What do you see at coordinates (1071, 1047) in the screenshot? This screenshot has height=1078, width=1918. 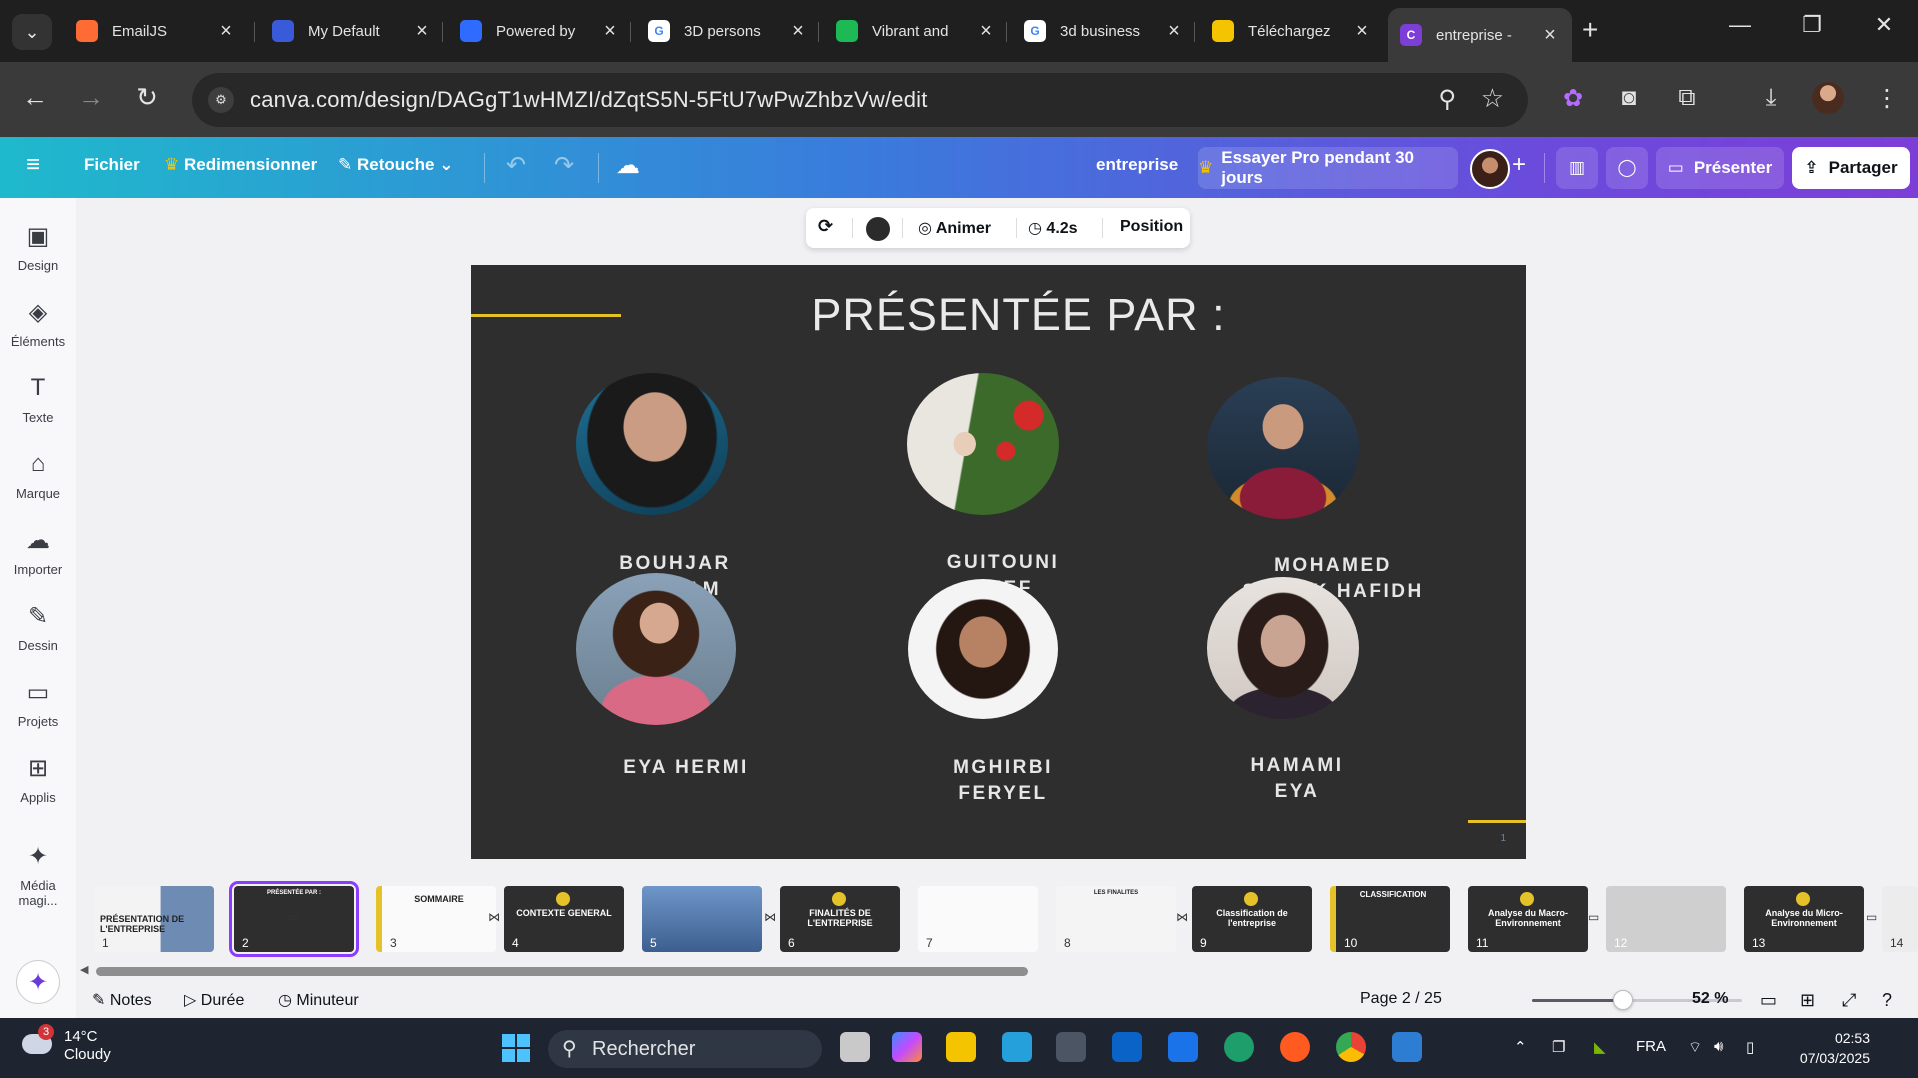 I see `calculator-icon` at bounding box center [1071, 1047].